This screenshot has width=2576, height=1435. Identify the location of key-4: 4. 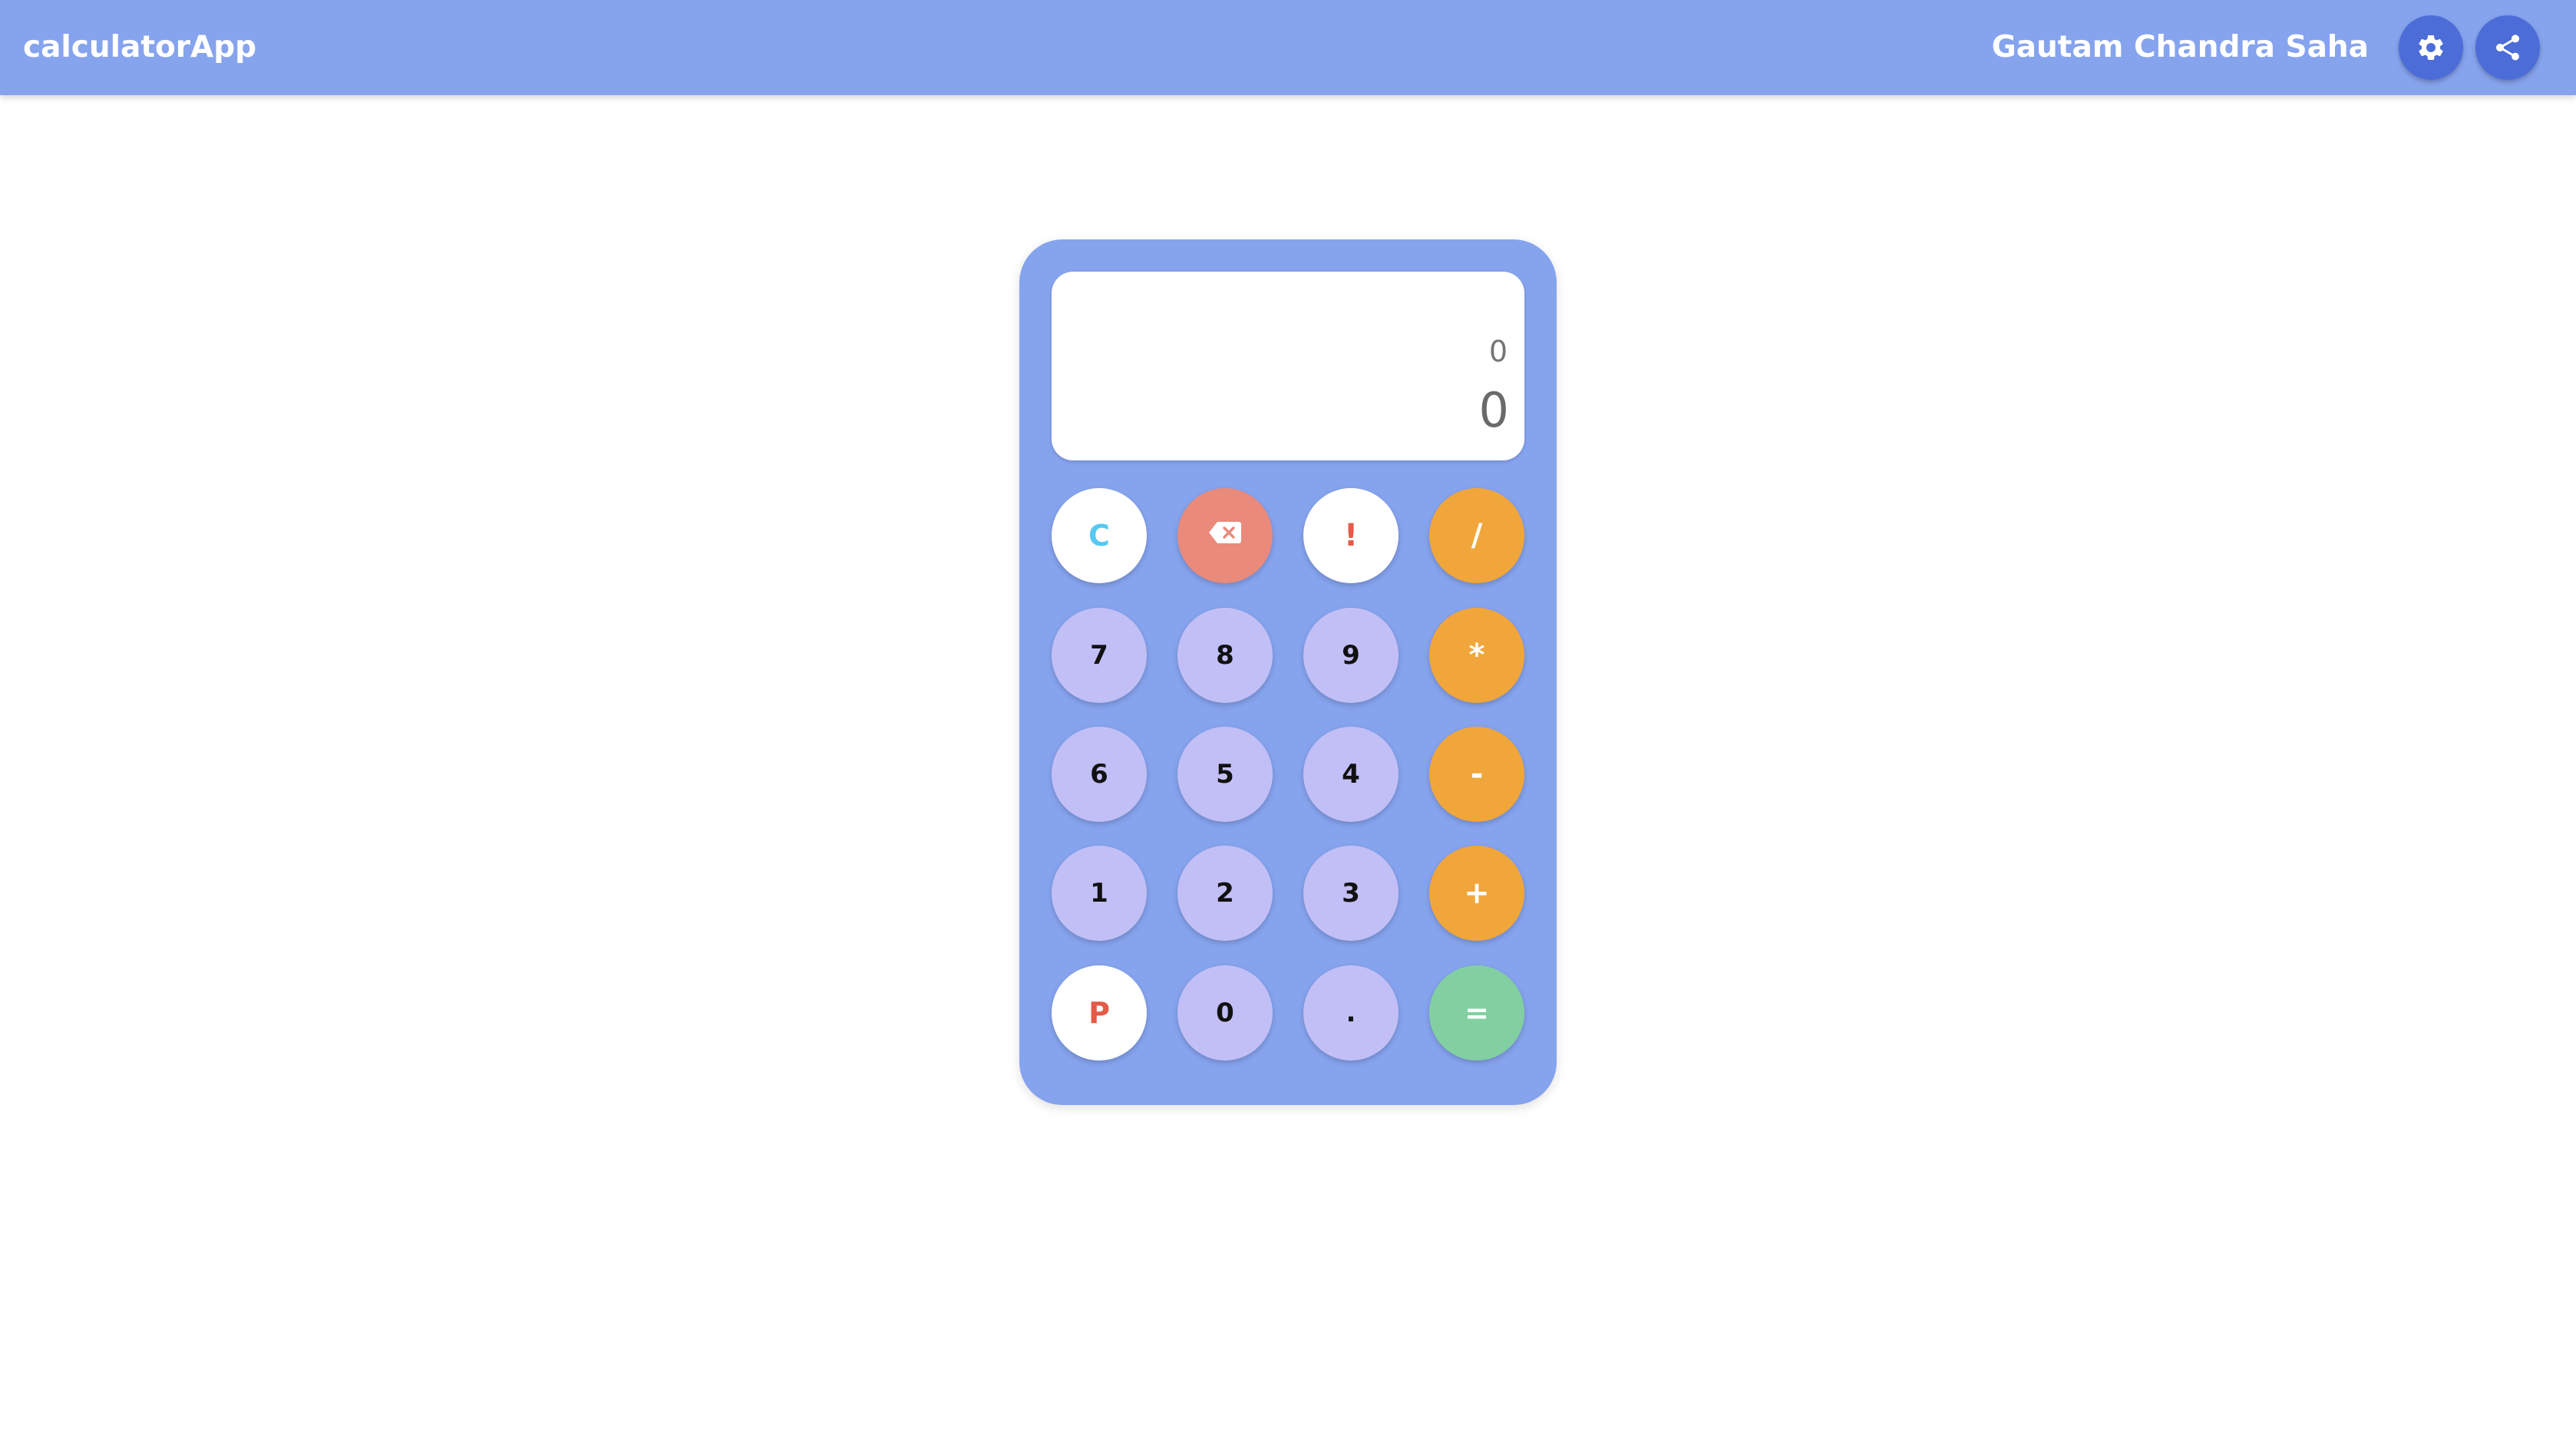
(1351, 774).